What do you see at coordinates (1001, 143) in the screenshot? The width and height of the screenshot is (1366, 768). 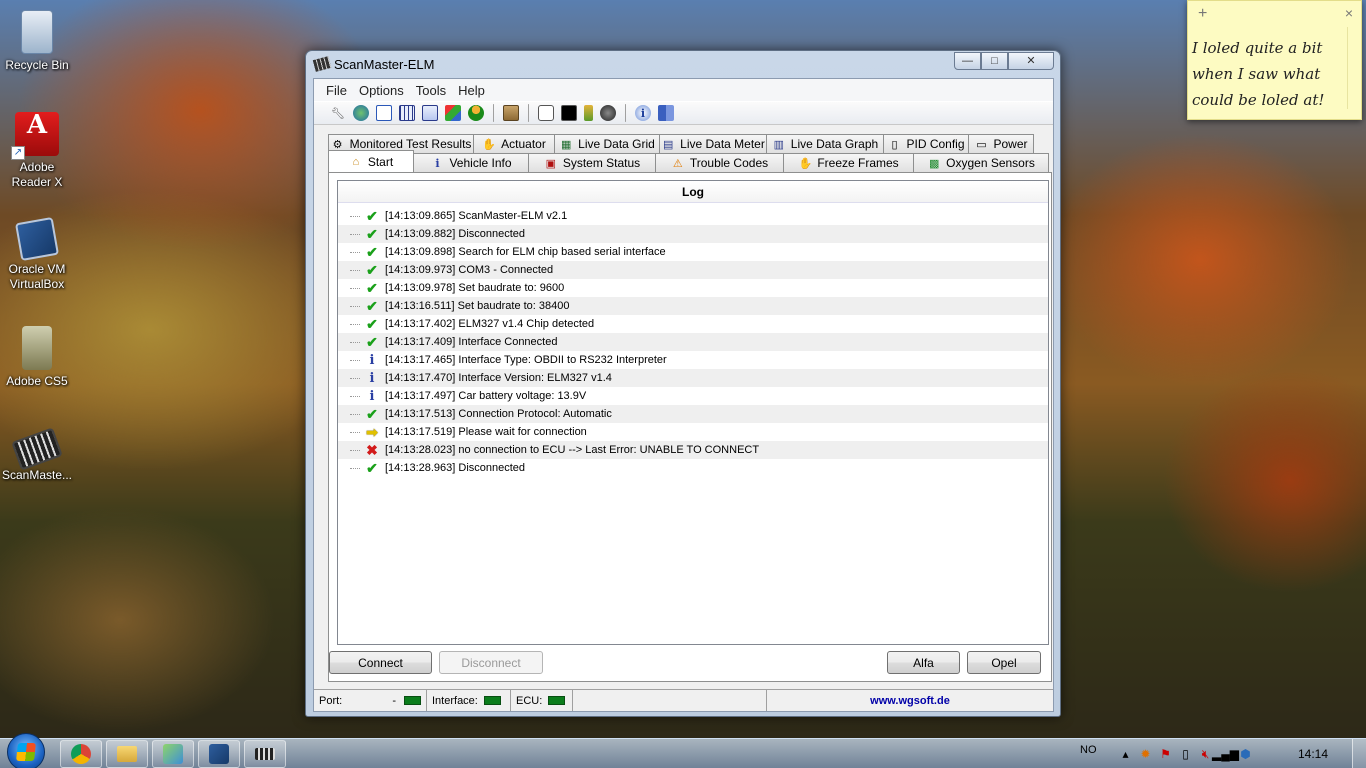 I see `tab-power: ▭ Power` at bounding box center [1001, 143].